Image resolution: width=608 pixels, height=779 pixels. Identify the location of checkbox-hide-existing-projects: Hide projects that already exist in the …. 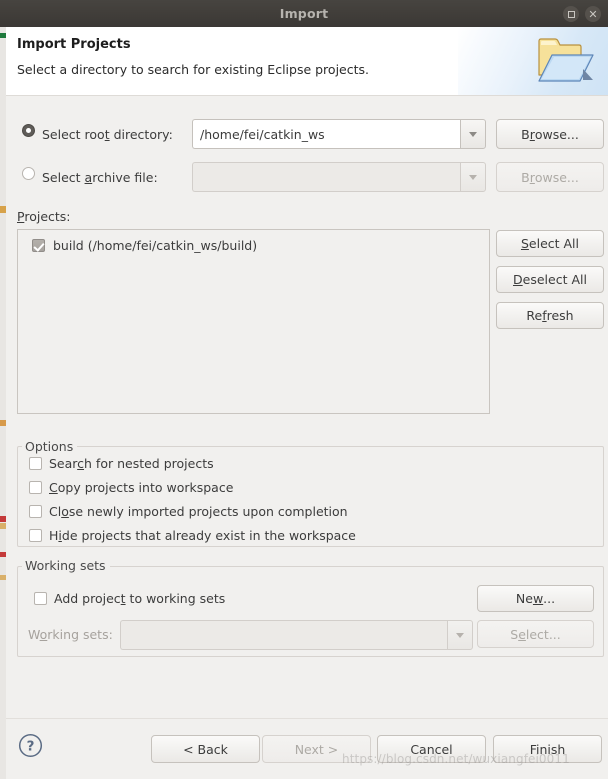
(192, 535).